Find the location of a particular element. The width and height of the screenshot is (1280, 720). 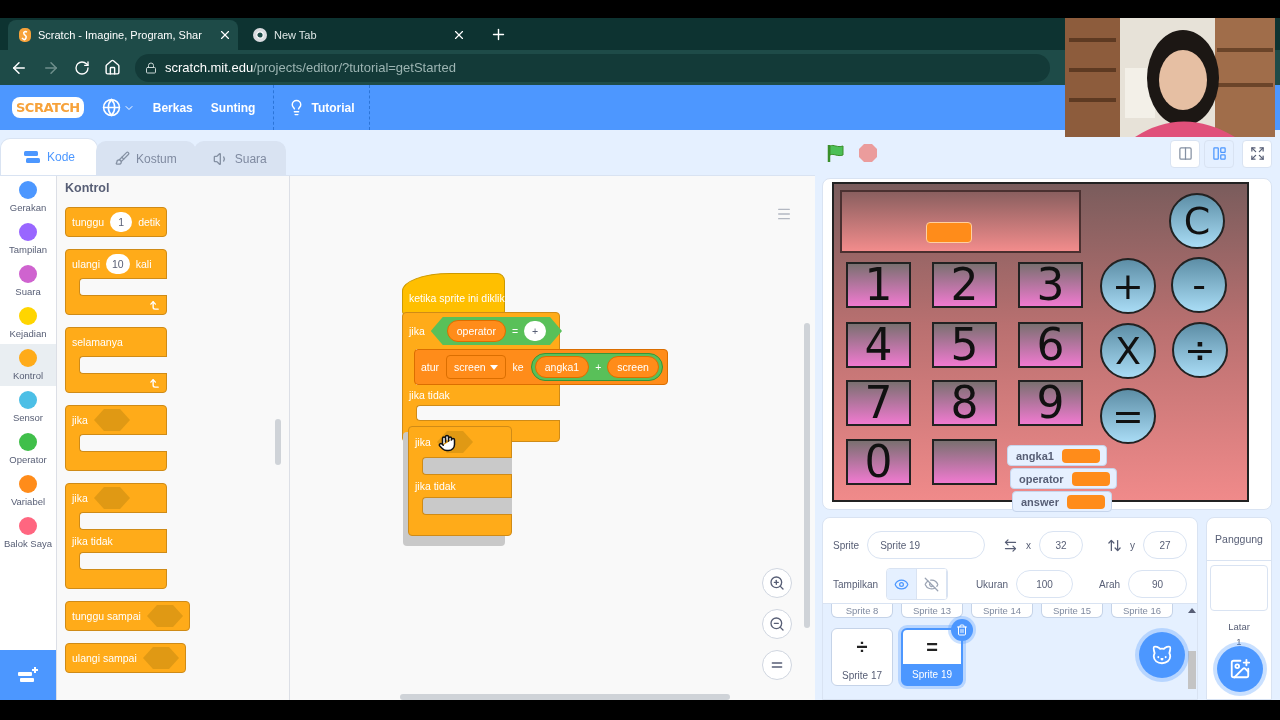

block-label: selamanya is located at coordinates (97, 342).